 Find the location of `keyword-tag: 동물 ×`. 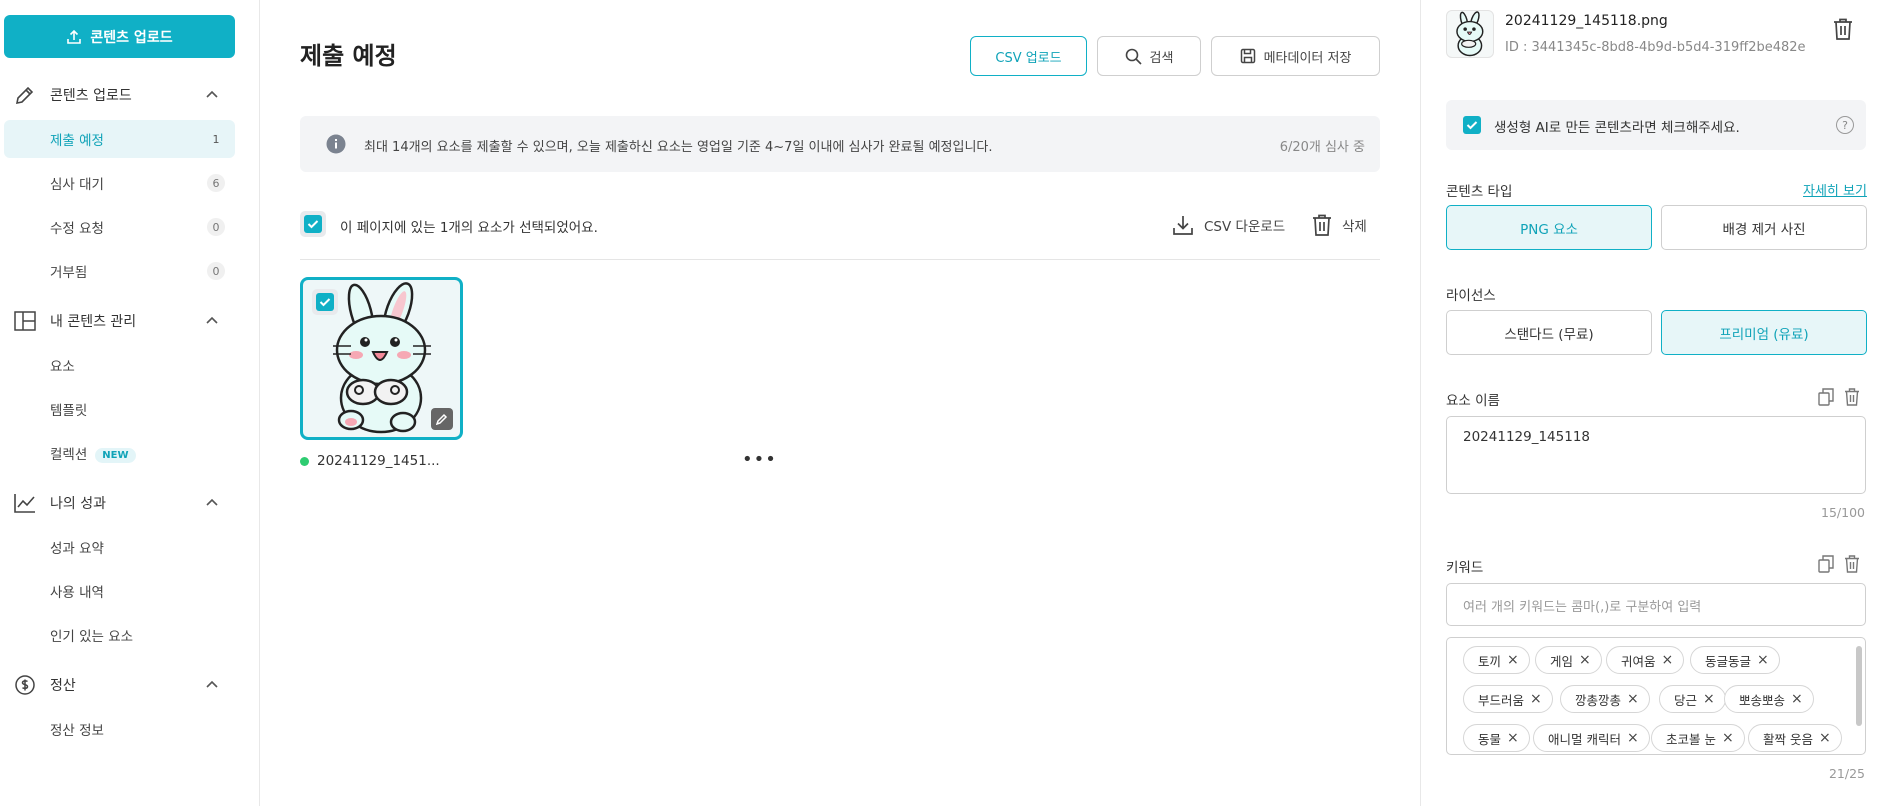

keyword-tag: 동물 × is located at coordinates (1496, 738).